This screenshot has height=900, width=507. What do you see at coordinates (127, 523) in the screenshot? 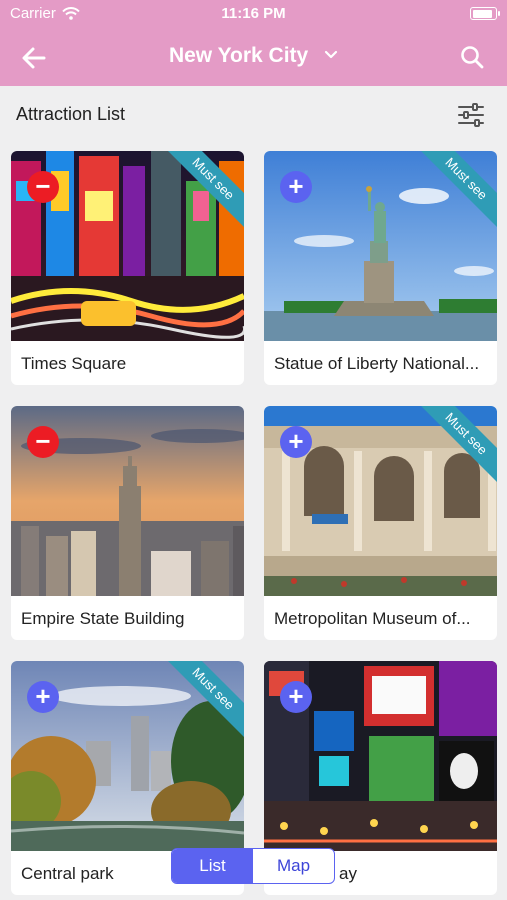
I see `attraction-card: − Empire State Building` at bounding box center [127, 523].